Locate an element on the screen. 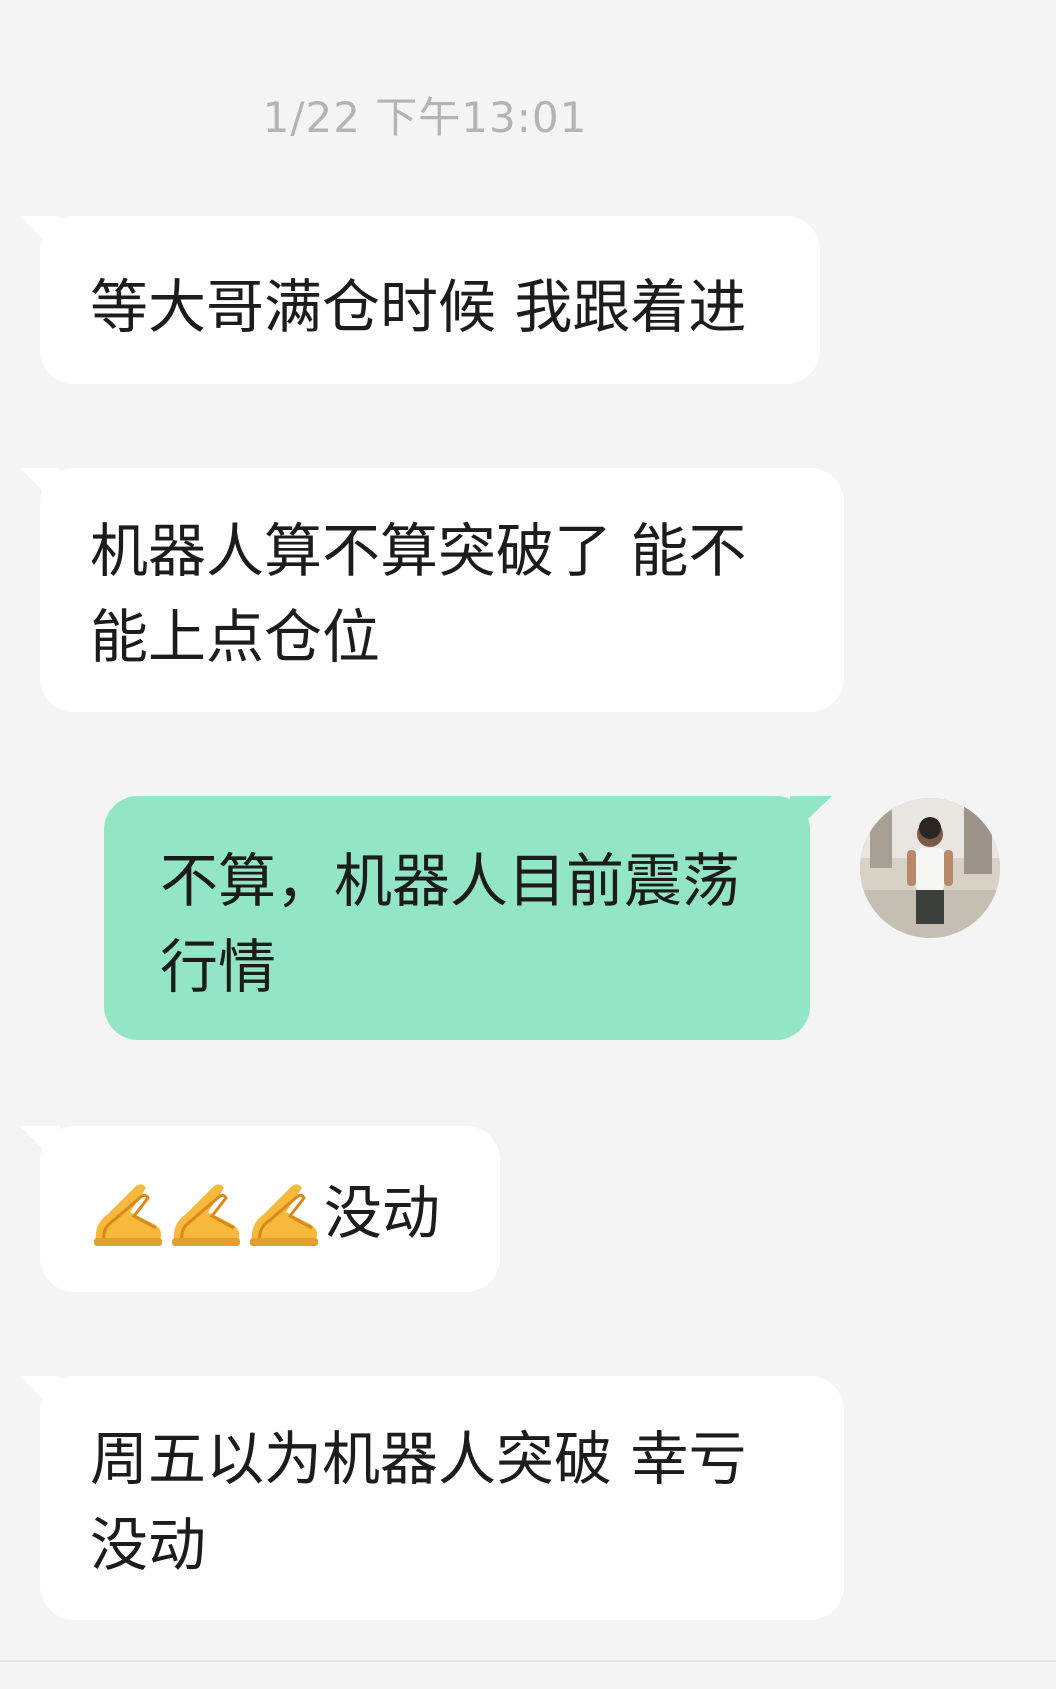 The height and width of the screenshot is (1689, 1056). message-text-line: 行情 is located at coordinates (218, 967).